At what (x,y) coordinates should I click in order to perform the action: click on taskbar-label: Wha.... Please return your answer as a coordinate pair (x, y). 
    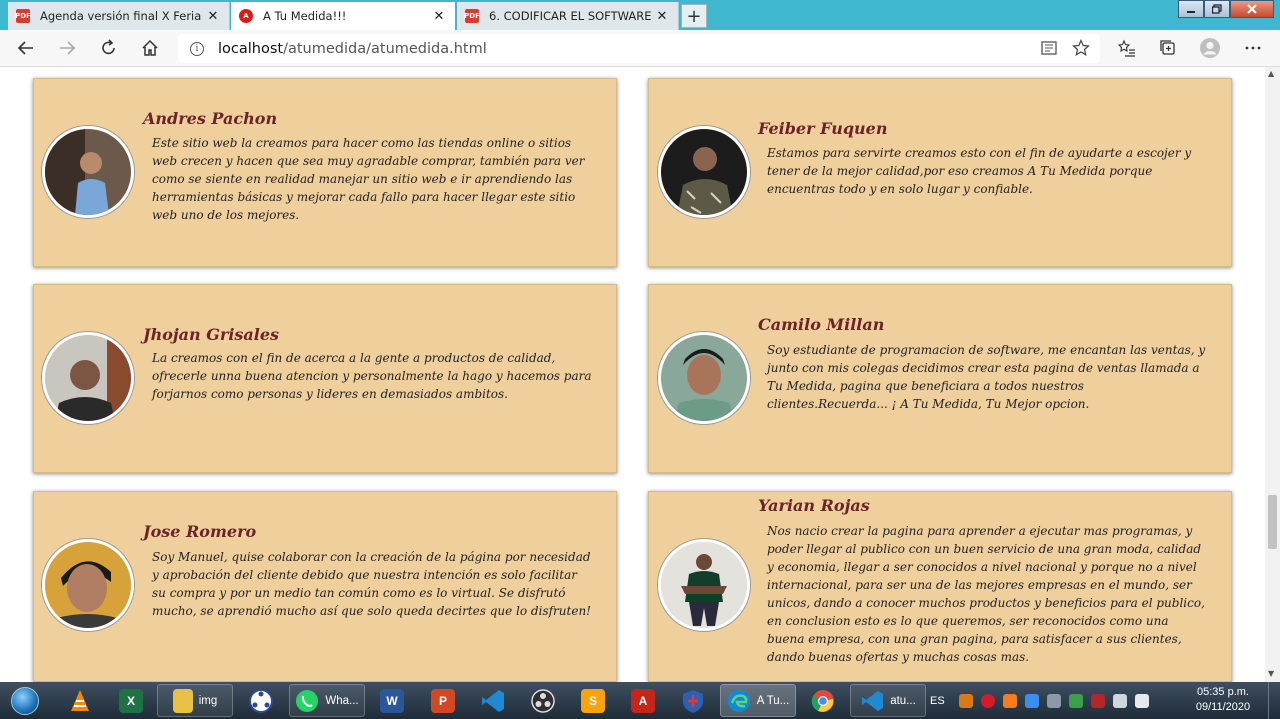
    Looking at the image, I should click on (342, 700).